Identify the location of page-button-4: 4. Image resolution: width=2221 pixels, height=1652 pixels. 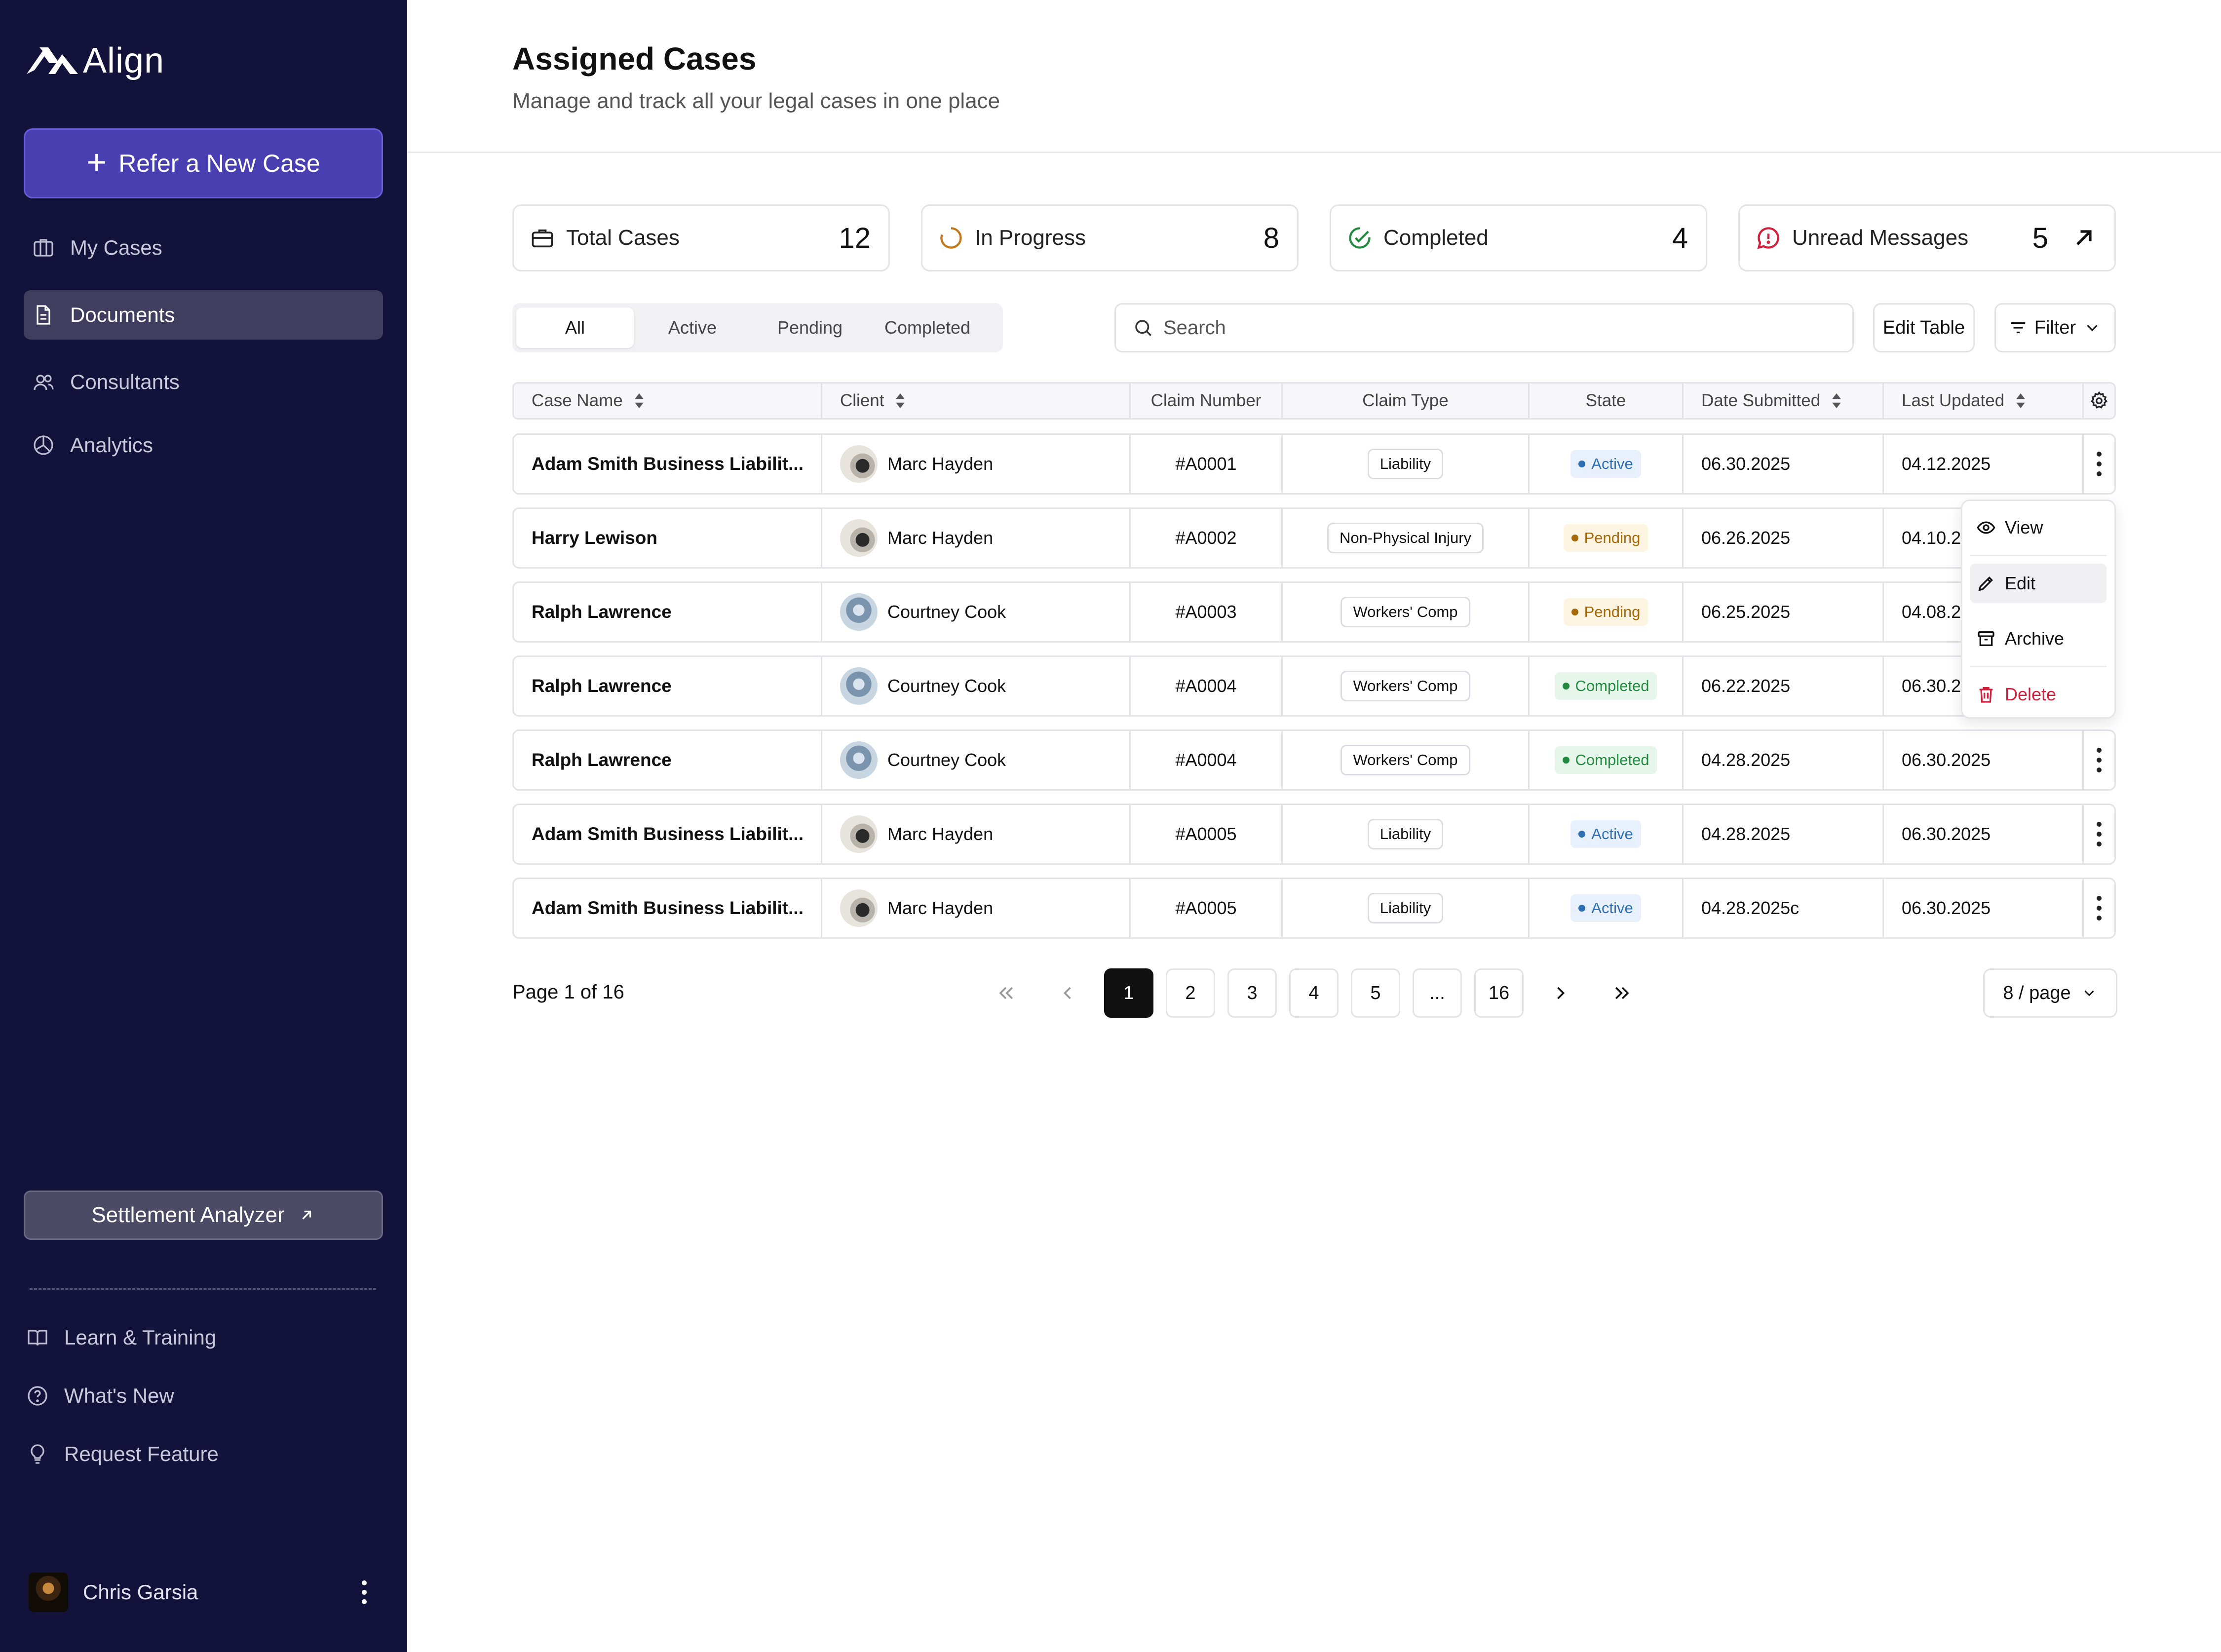
(1314, 993).